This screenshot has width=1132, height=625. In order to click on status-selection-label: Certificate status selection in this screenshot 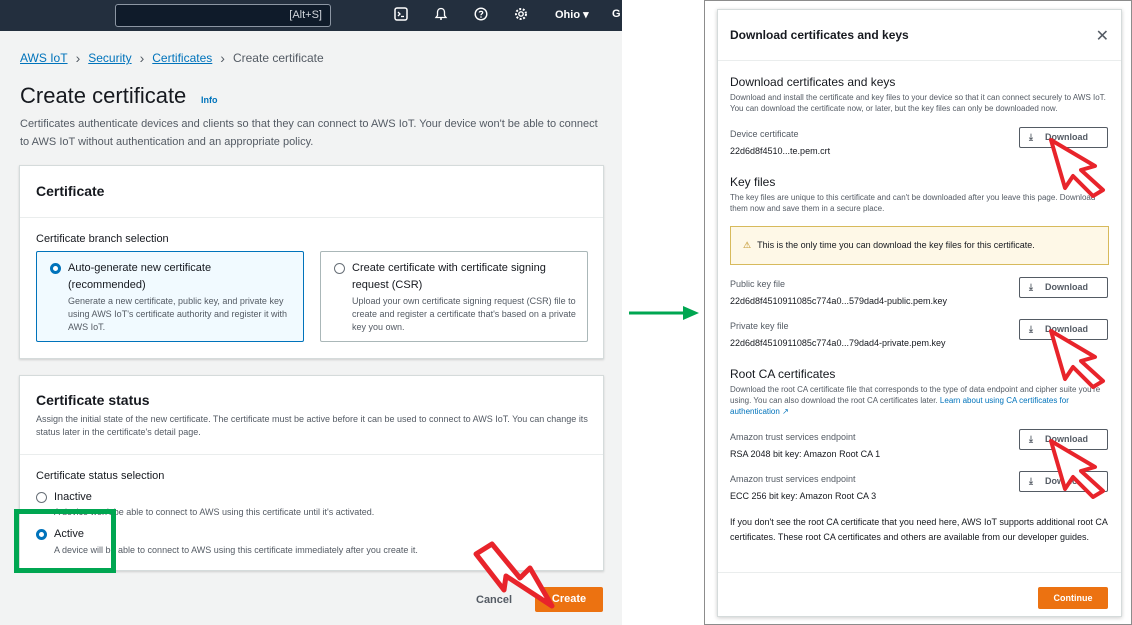, I will do `click(100, 476)`.